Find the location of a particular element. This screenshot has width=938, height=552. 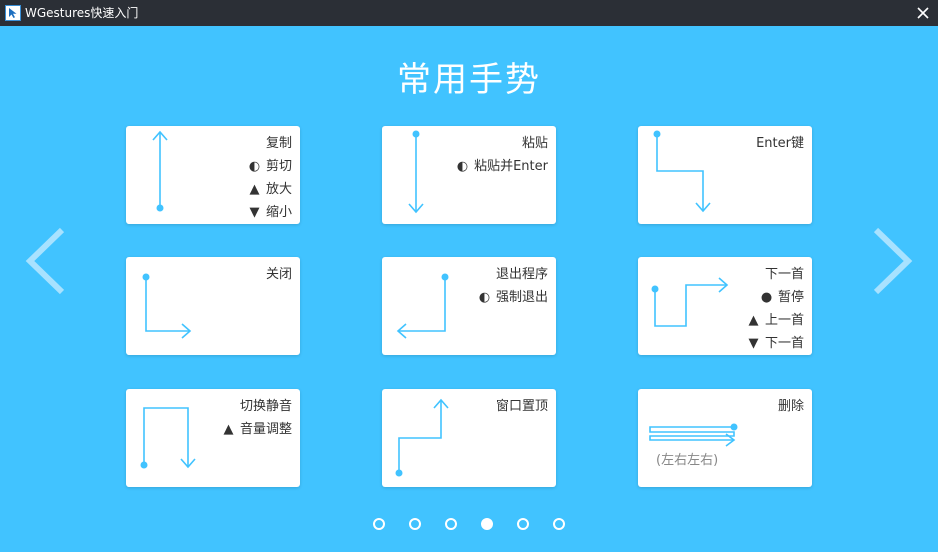

label-line: 关闭 is located at coordinates (278, 274).